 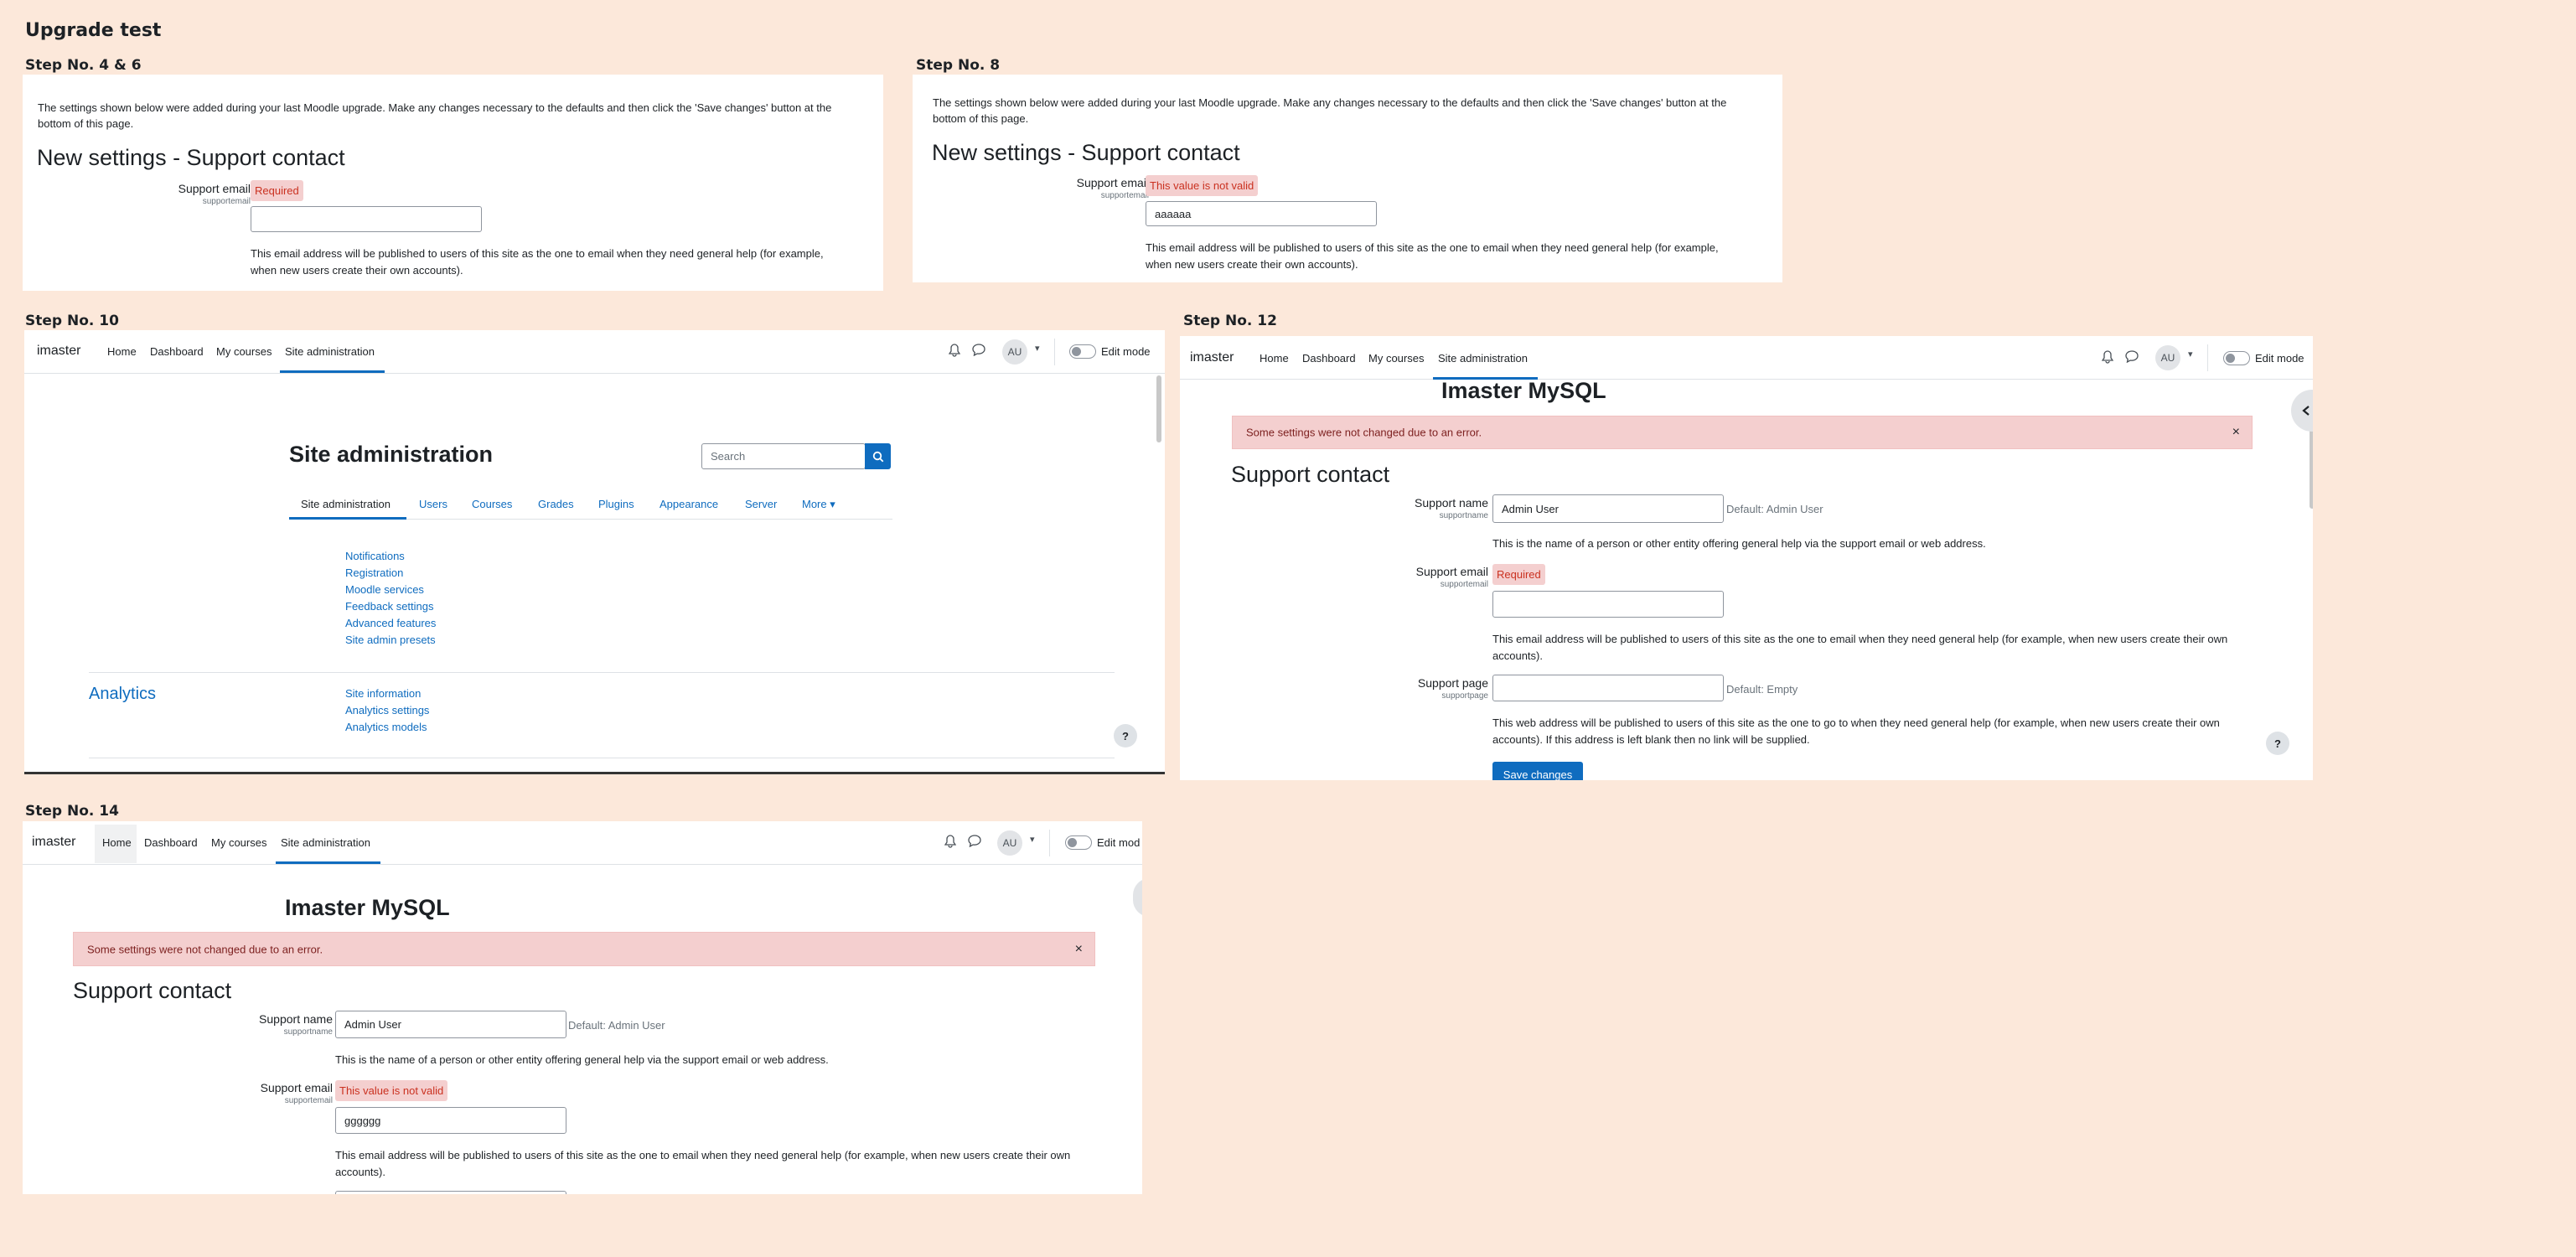 What do you see at coordinates (689, 504) in the screenshot?
I see `tab-appearance: Appearance` at bounding box center [689, 504].